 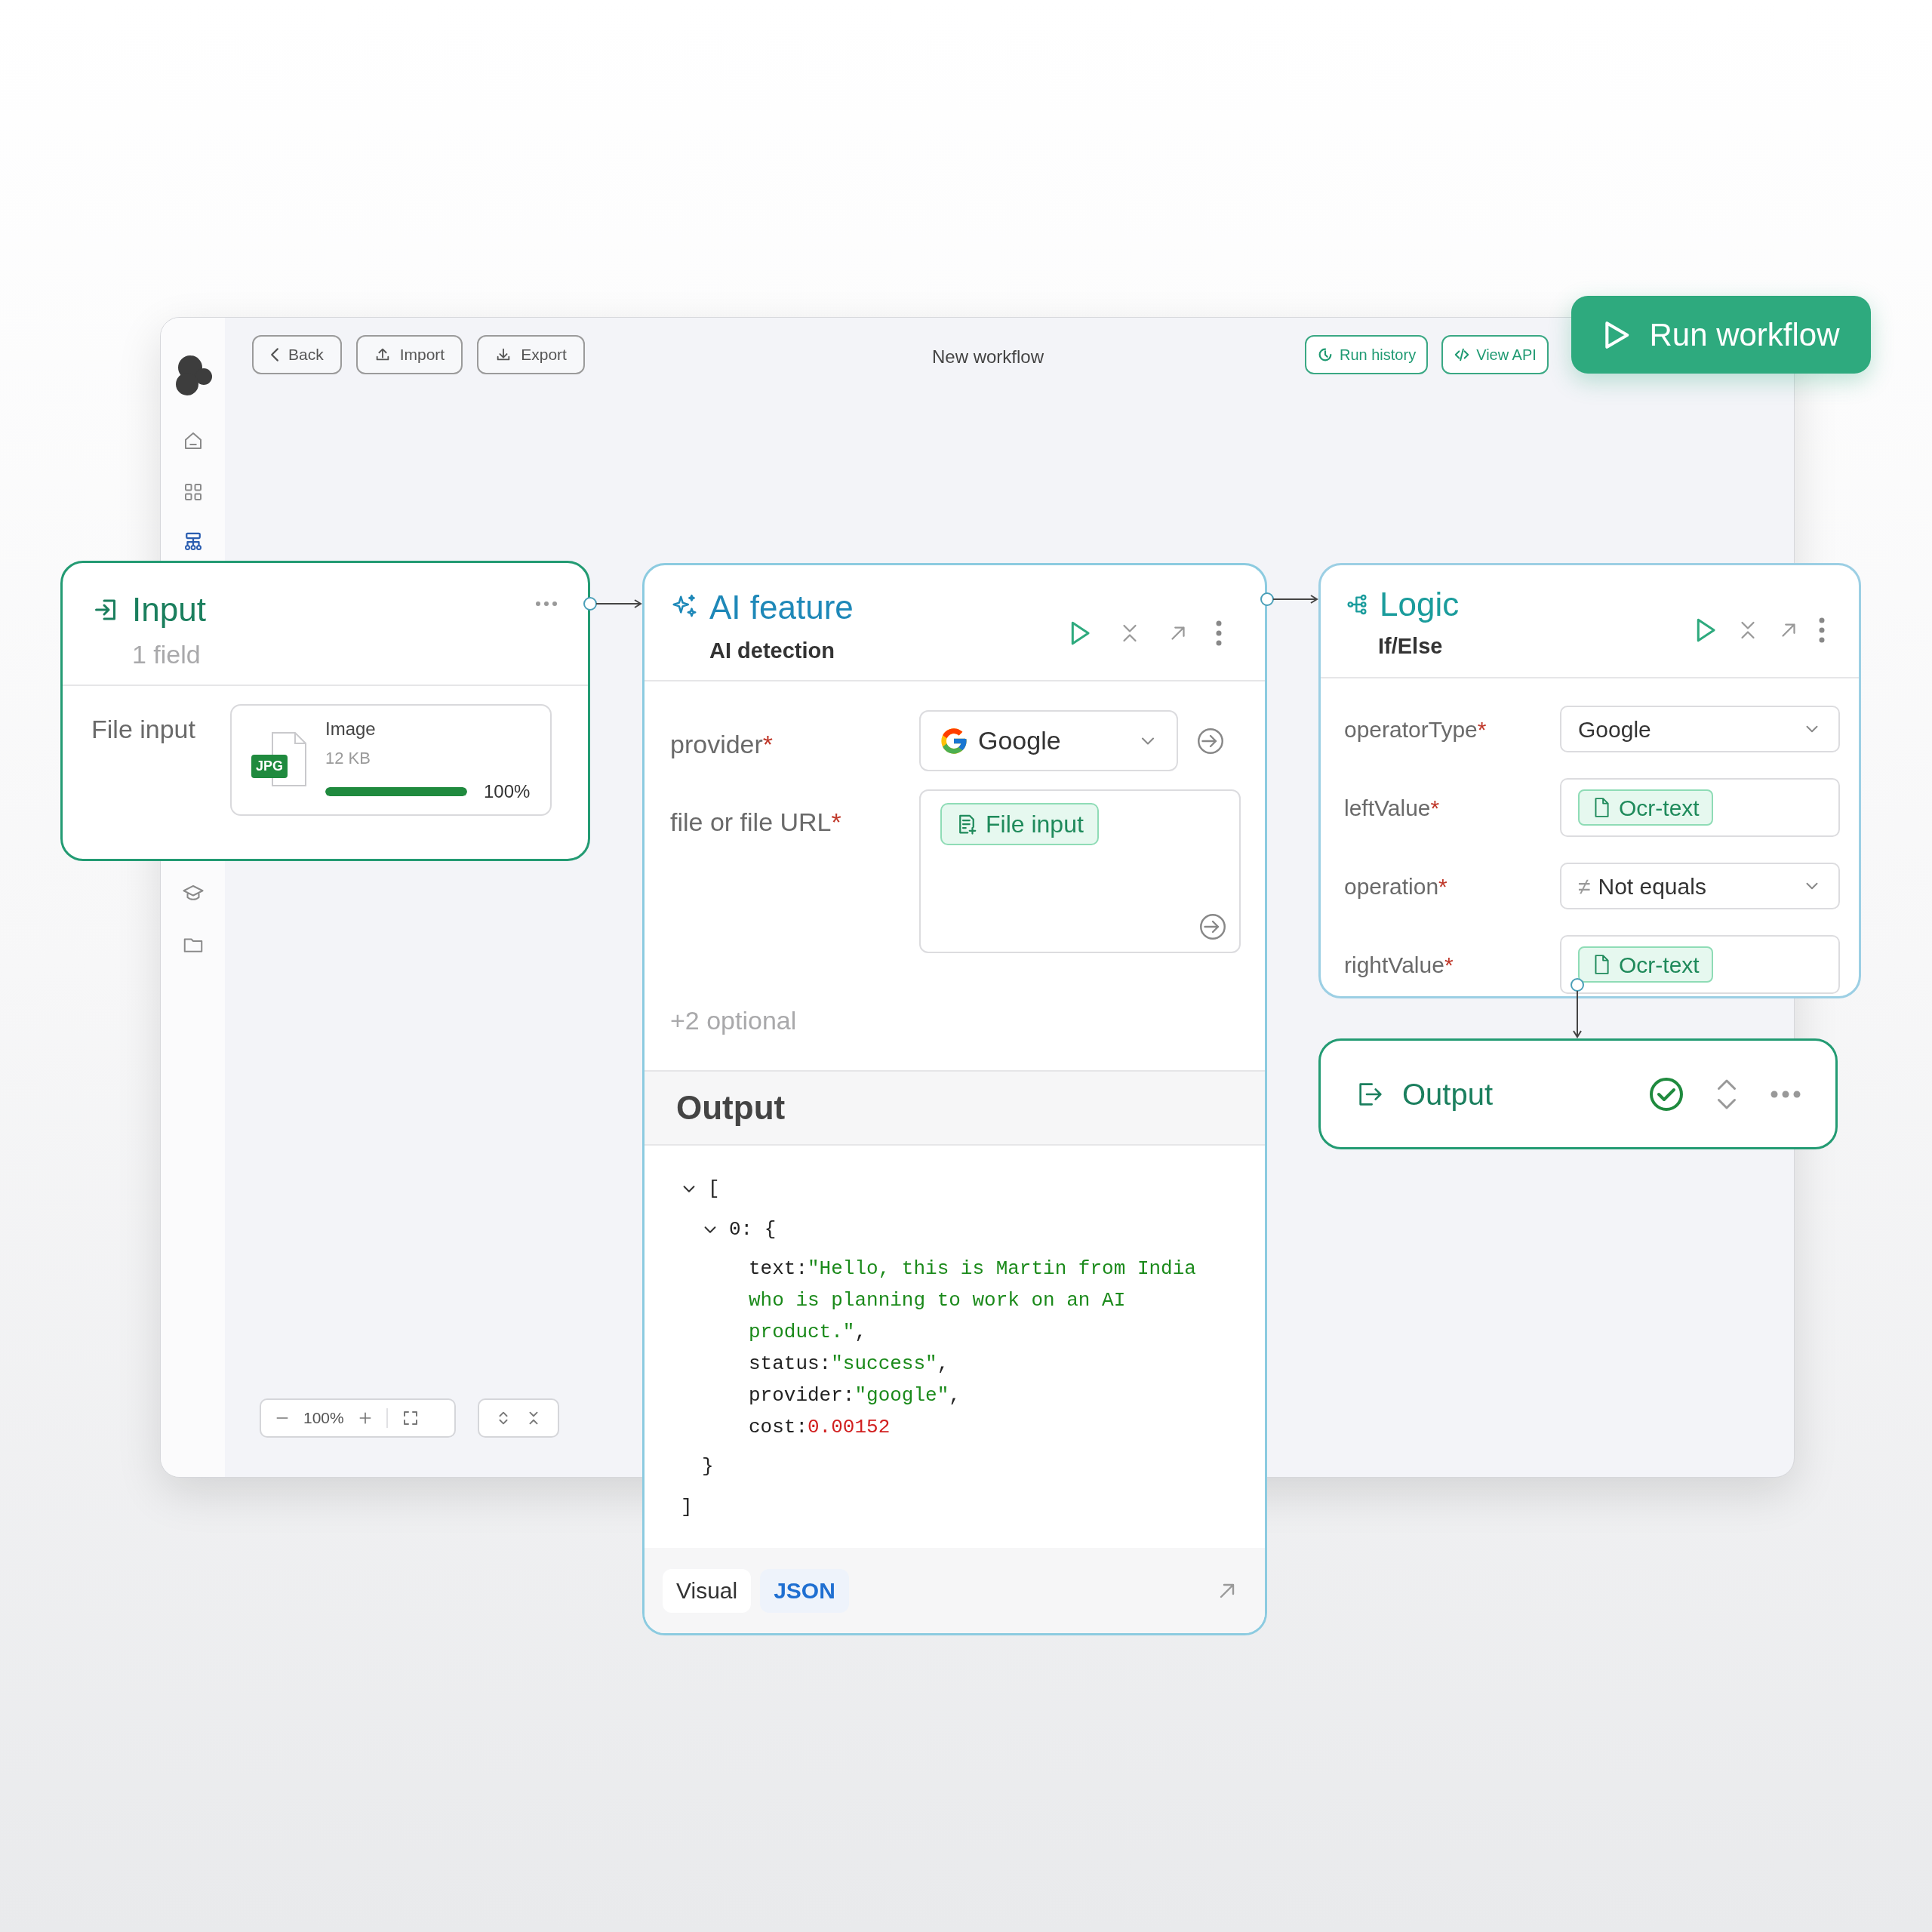 I want to click on node-title: Output, so click(x=1448, y=1094).